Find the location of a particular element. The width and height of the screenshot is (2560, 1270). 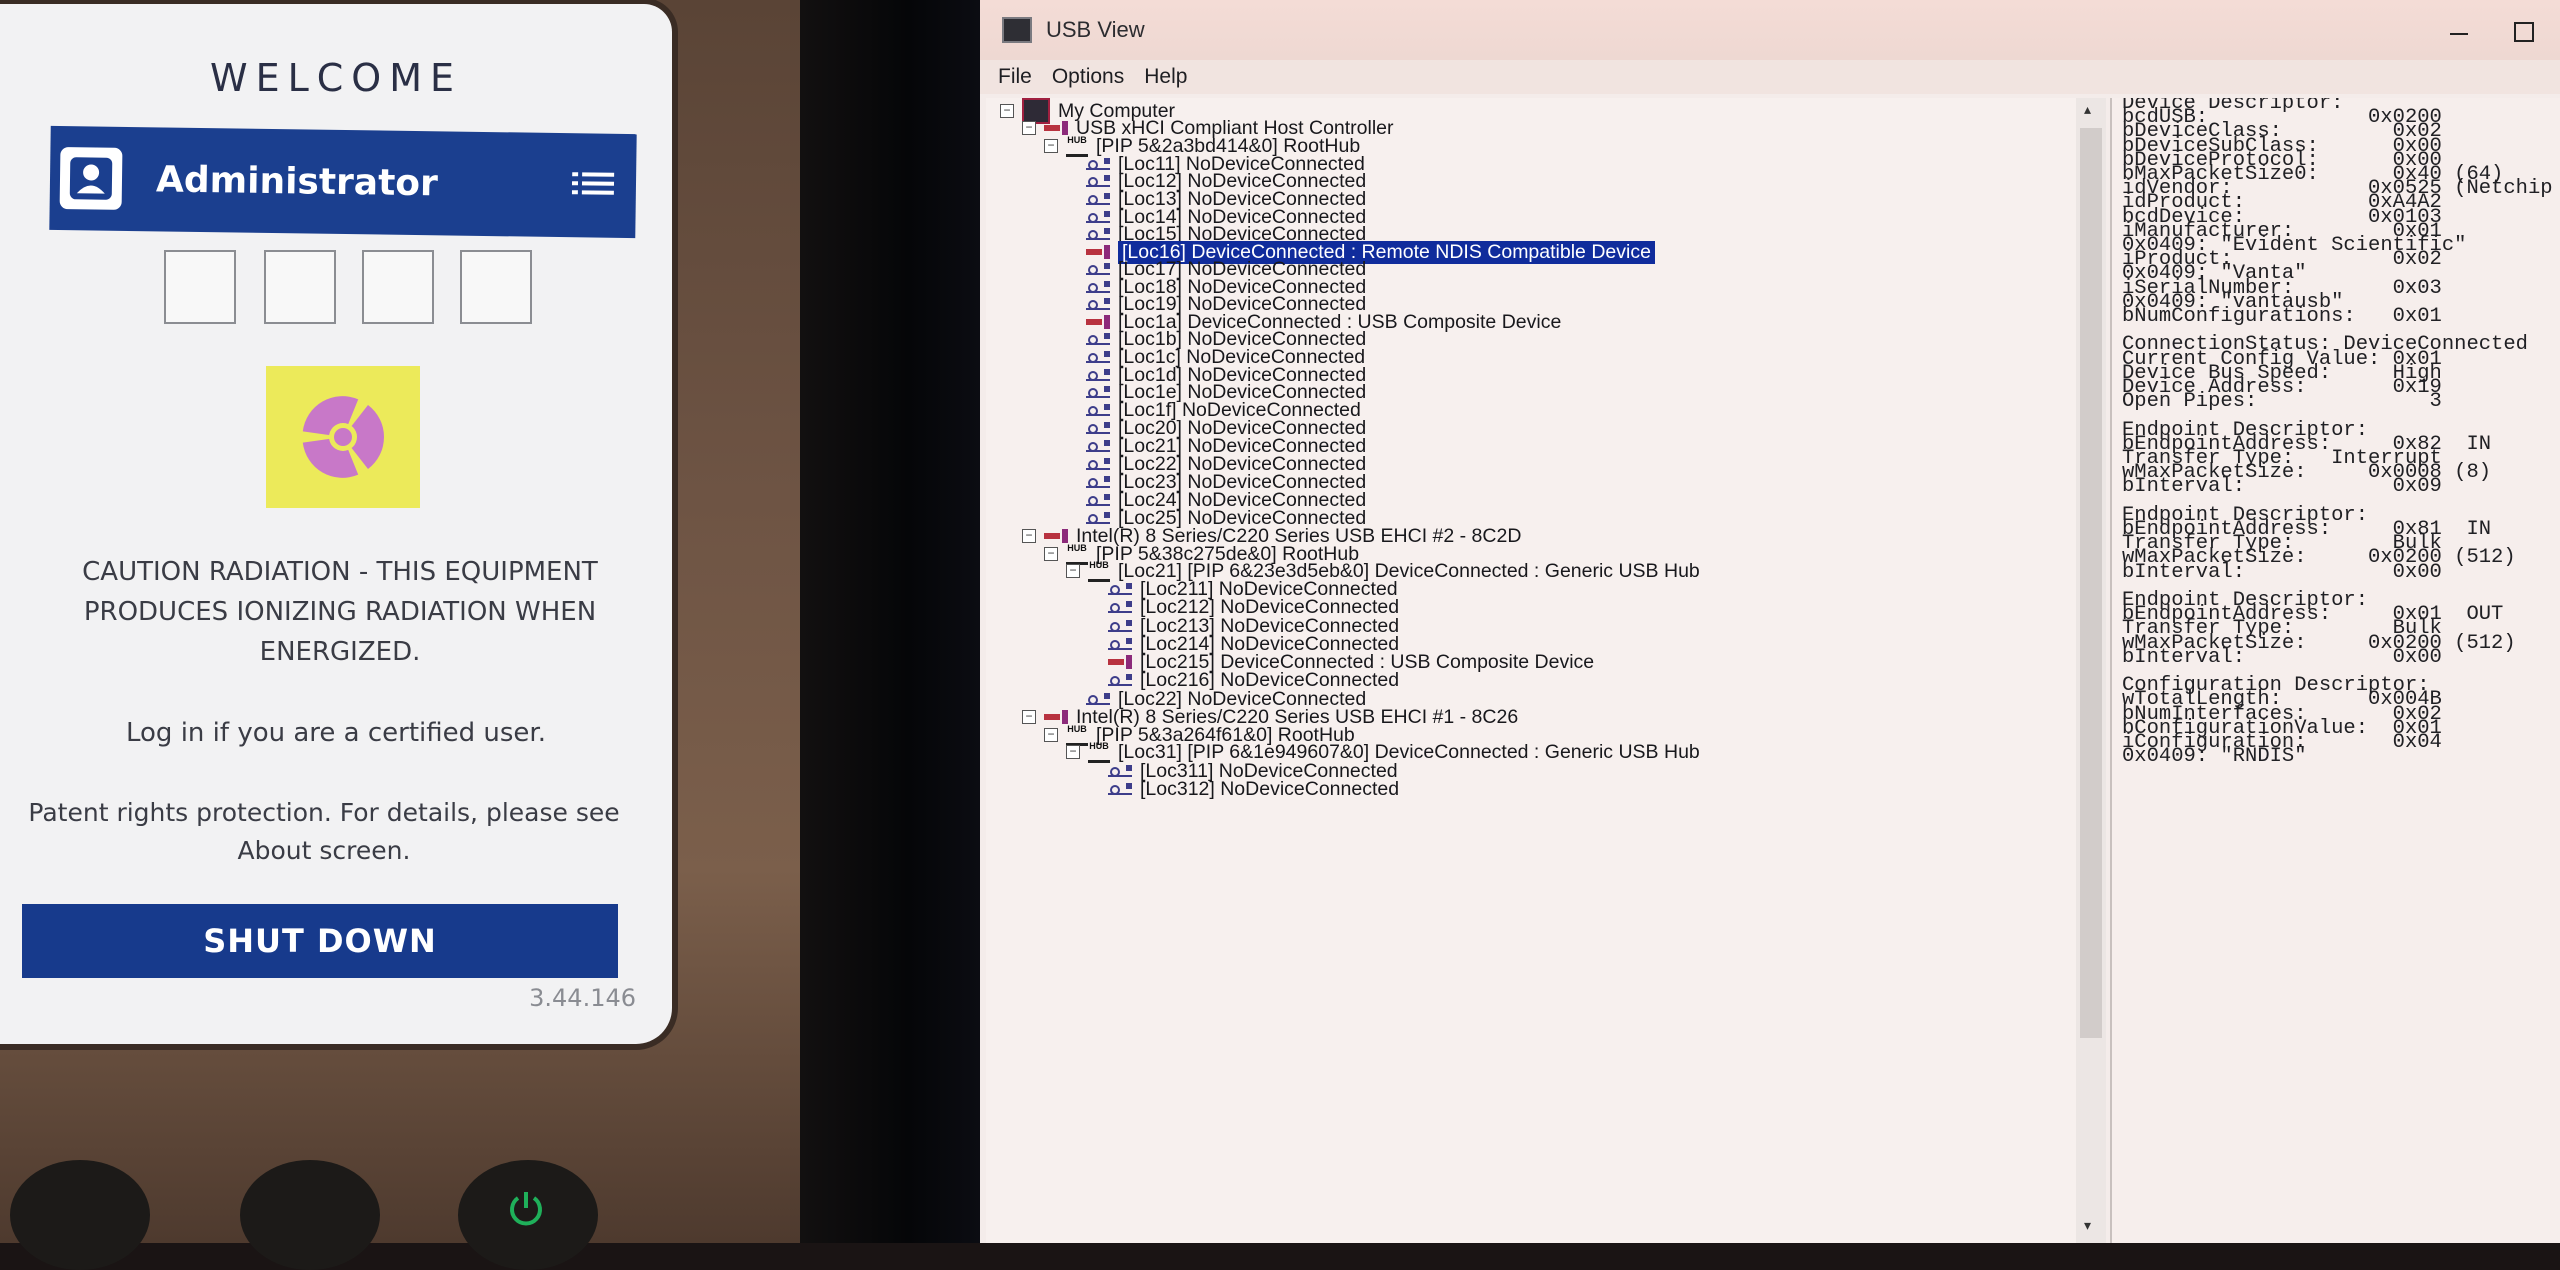

user-selector: Administrator is located at coordinates (343, 182).